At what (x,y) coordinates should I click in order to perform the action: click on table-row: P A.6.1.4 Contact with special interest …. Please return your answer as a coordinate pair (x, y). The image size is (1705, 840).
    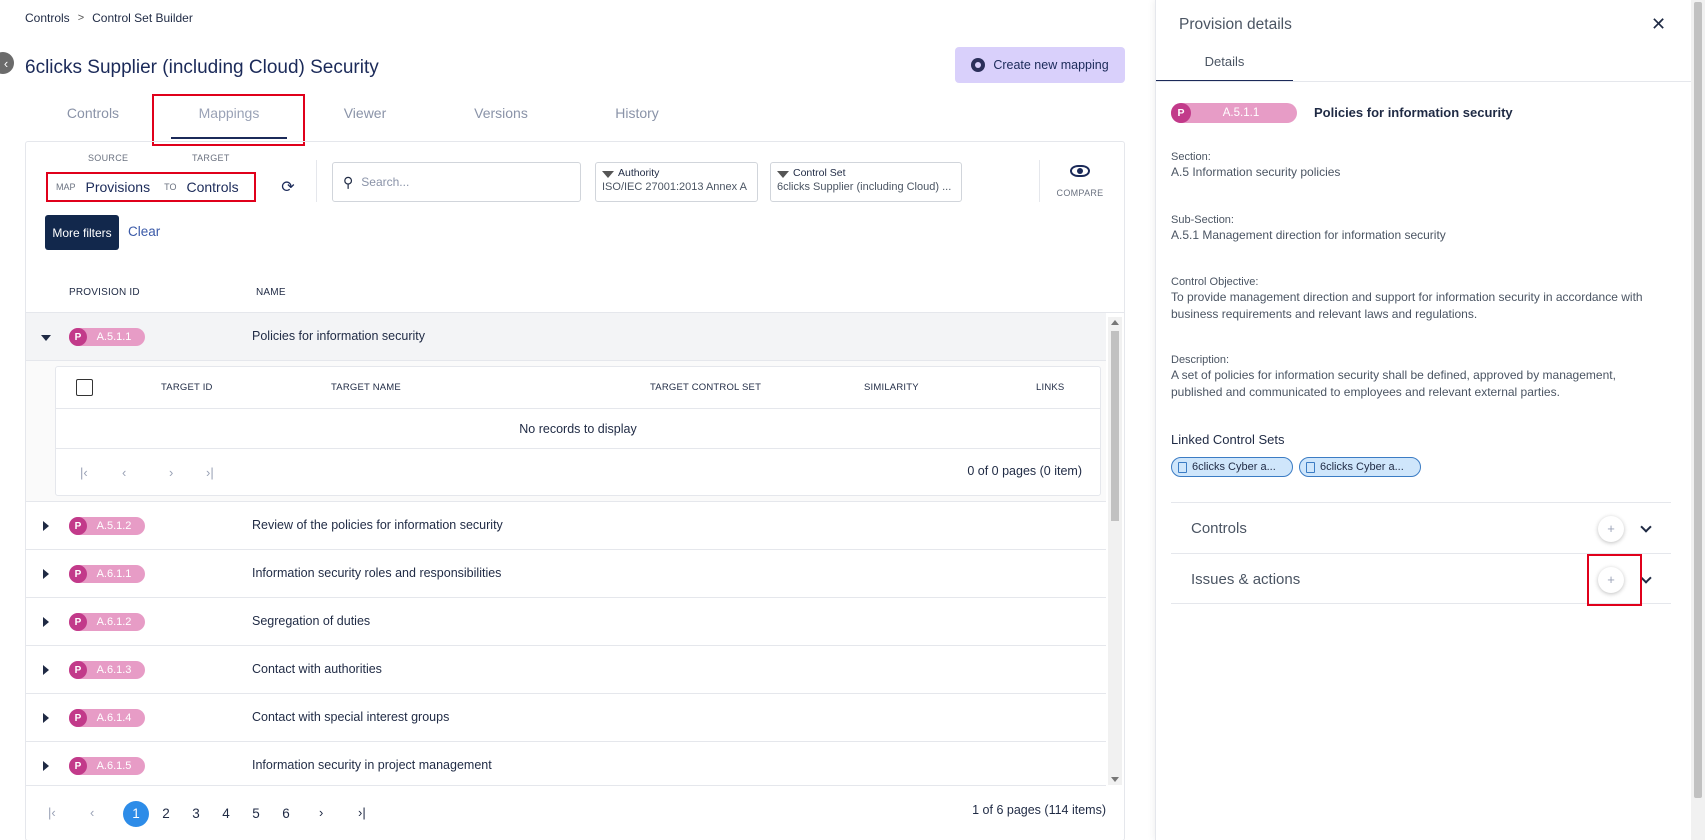
    Looking at the image, I should click on (566, 718).